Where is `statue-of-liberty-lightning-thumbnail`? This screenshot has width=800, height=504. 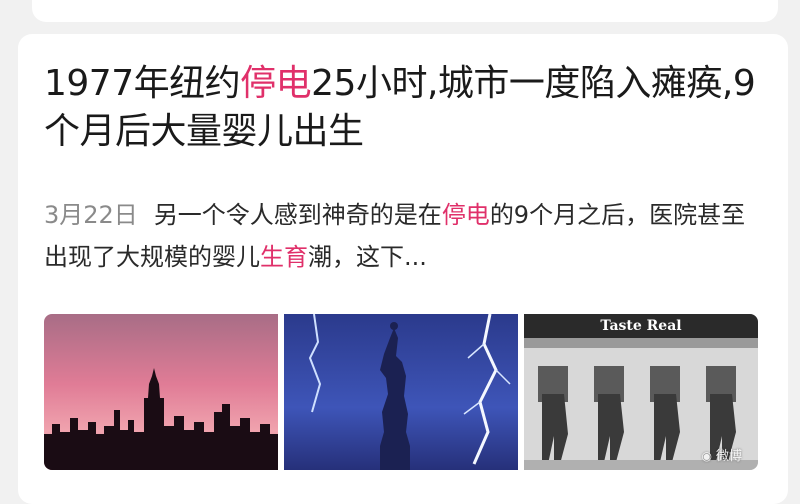
statue-of-liberty-lightning-thumbnail is located at coordinates (401, 392).